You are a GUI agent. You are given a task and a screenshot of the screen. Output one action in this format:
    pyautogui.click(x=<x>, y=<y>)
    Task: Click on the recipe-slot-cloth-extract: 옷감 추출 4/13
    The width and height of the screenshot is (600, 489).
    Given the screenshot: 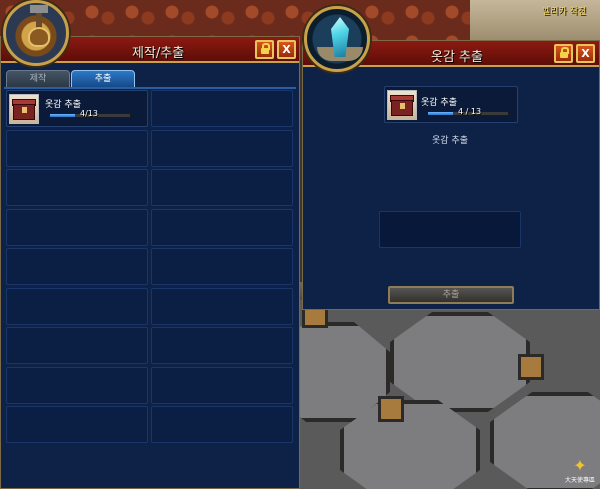 What is the action you would take?
    pyautogui.click(x=77, y=108)
    